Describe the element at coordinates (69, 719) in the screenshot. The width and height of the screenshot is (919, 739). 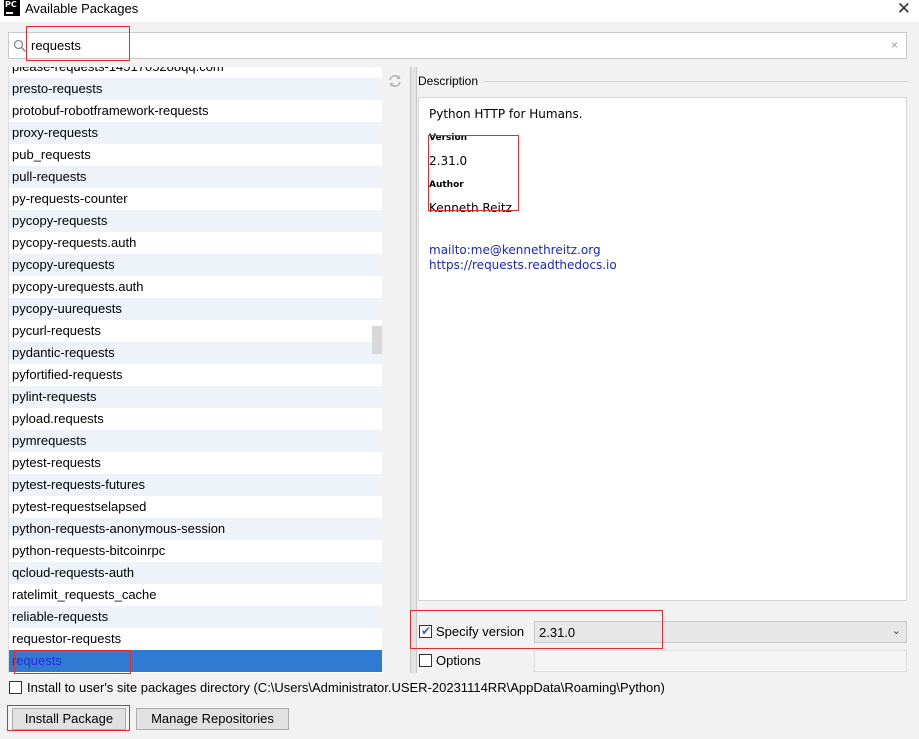
I see `install-package-button: Install Package` at that location.